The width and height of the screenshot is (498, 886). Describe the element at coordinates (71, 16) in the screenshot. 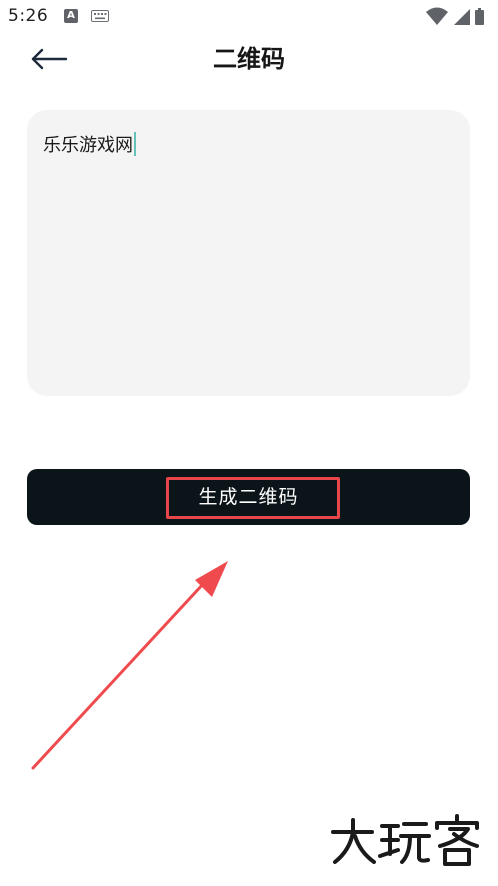

I see `accessibility-notification-icon: A` at that location.